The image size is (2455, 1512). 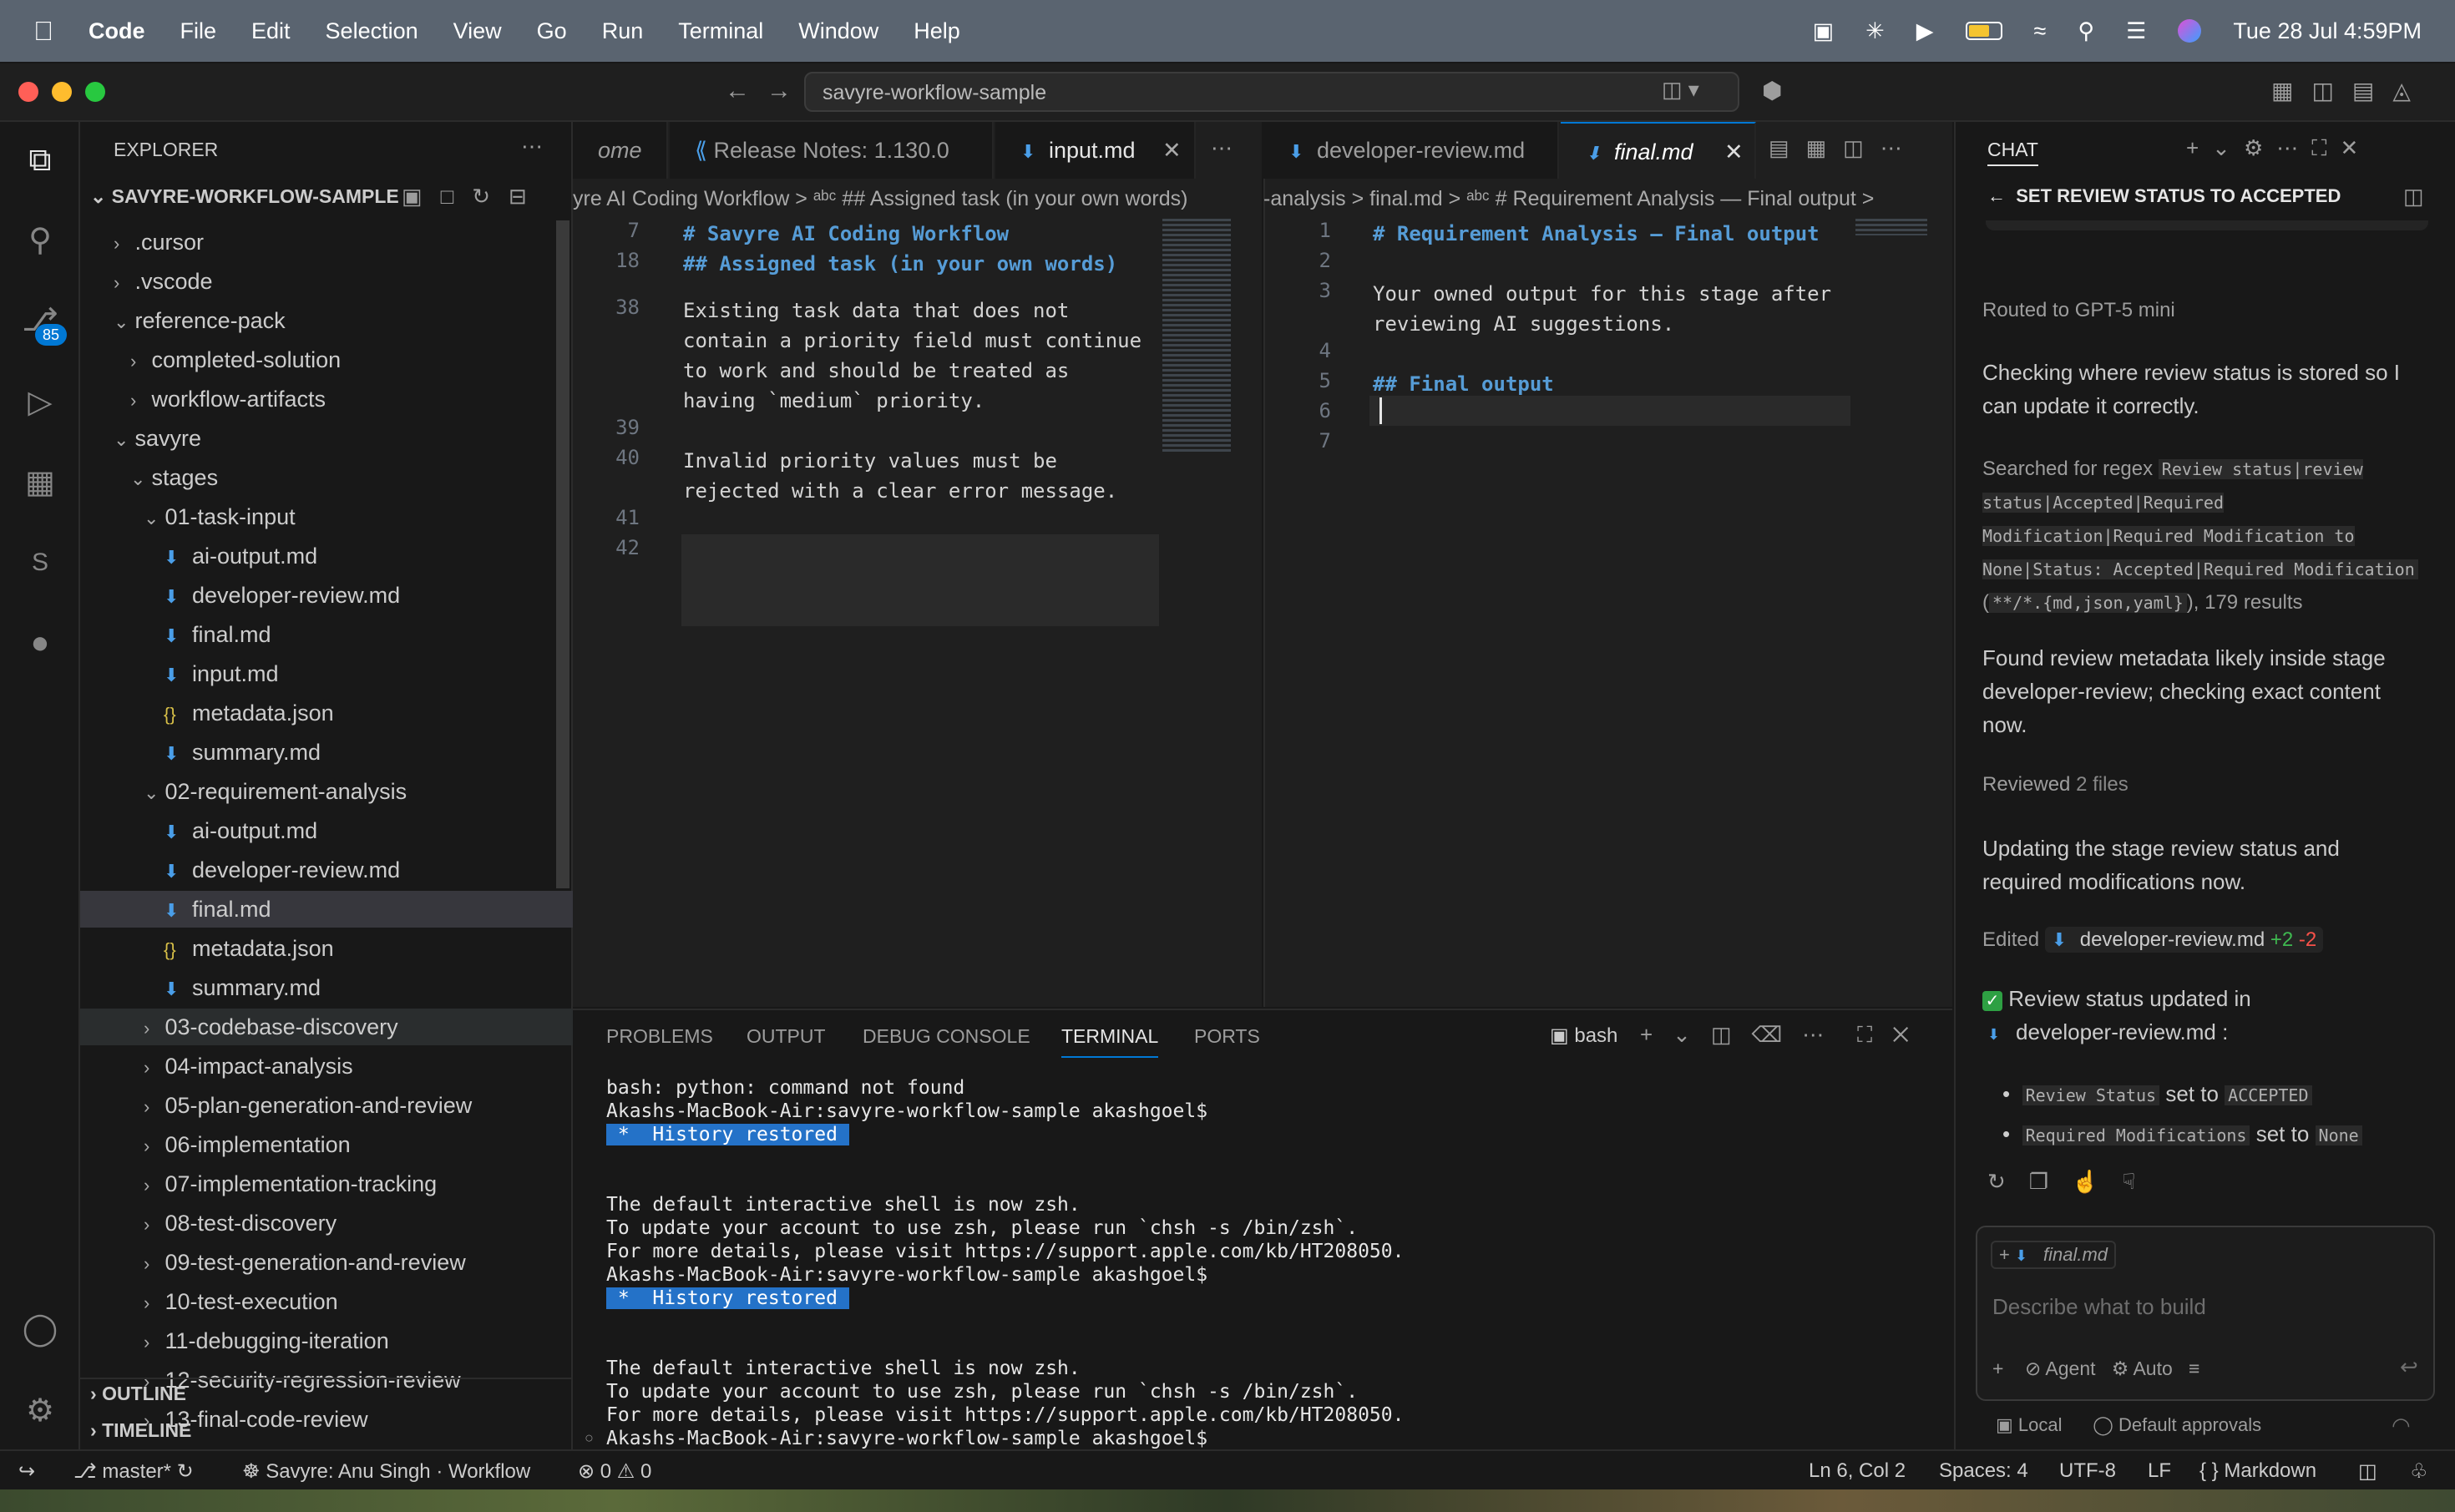 I want to click on profile-indicator: ☸ Savyre: Anu Singh · Workflow, so click(x=386, y=1472).